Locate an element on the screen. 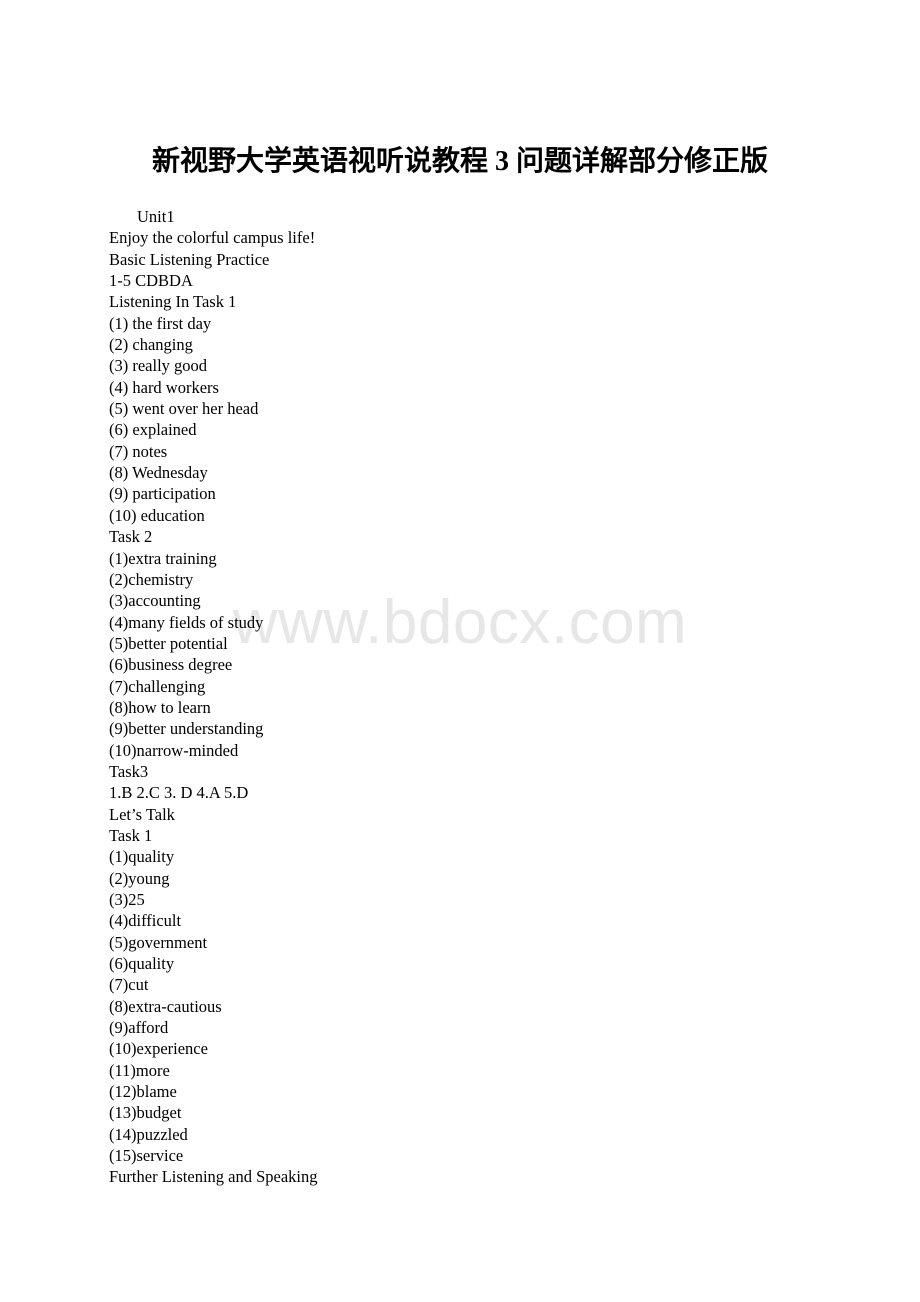  document-line: (6)quality is located at coordinates (142, 964).